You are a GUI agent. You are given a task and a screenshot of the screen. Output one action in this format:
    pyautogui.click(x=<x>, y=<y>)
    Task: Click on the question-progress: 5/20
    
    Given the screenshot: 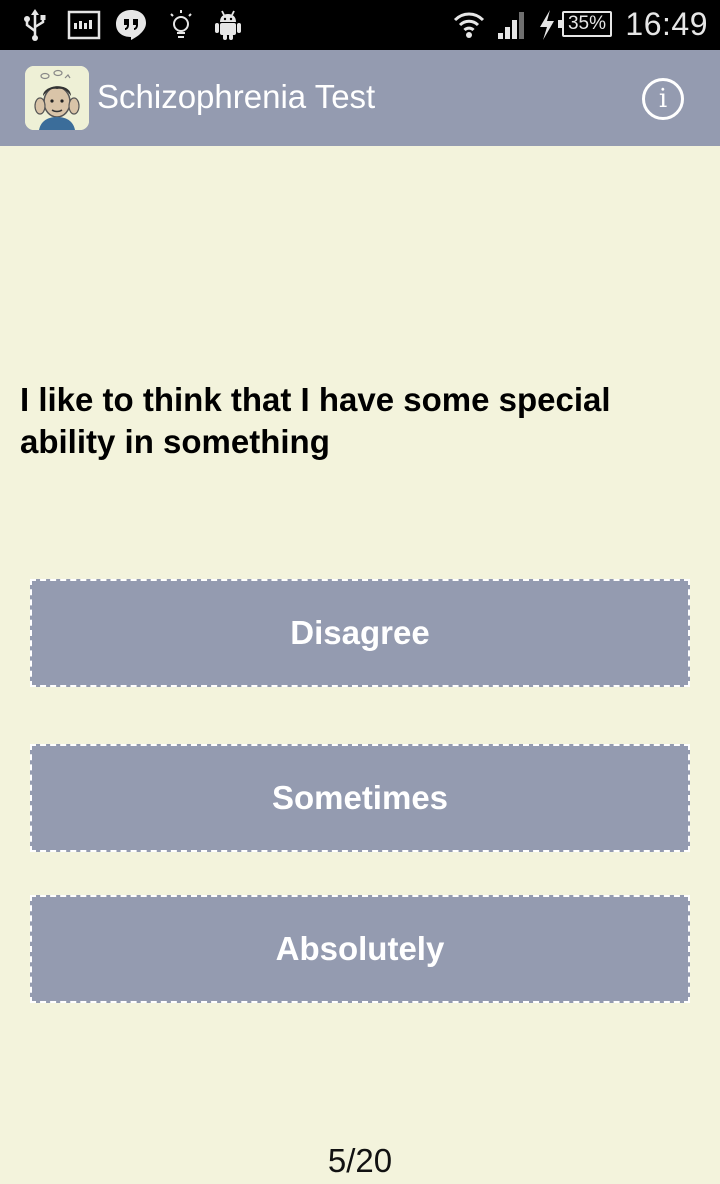 What is the action you would take?
    pyautogui.click(x=360, y=1160)
    